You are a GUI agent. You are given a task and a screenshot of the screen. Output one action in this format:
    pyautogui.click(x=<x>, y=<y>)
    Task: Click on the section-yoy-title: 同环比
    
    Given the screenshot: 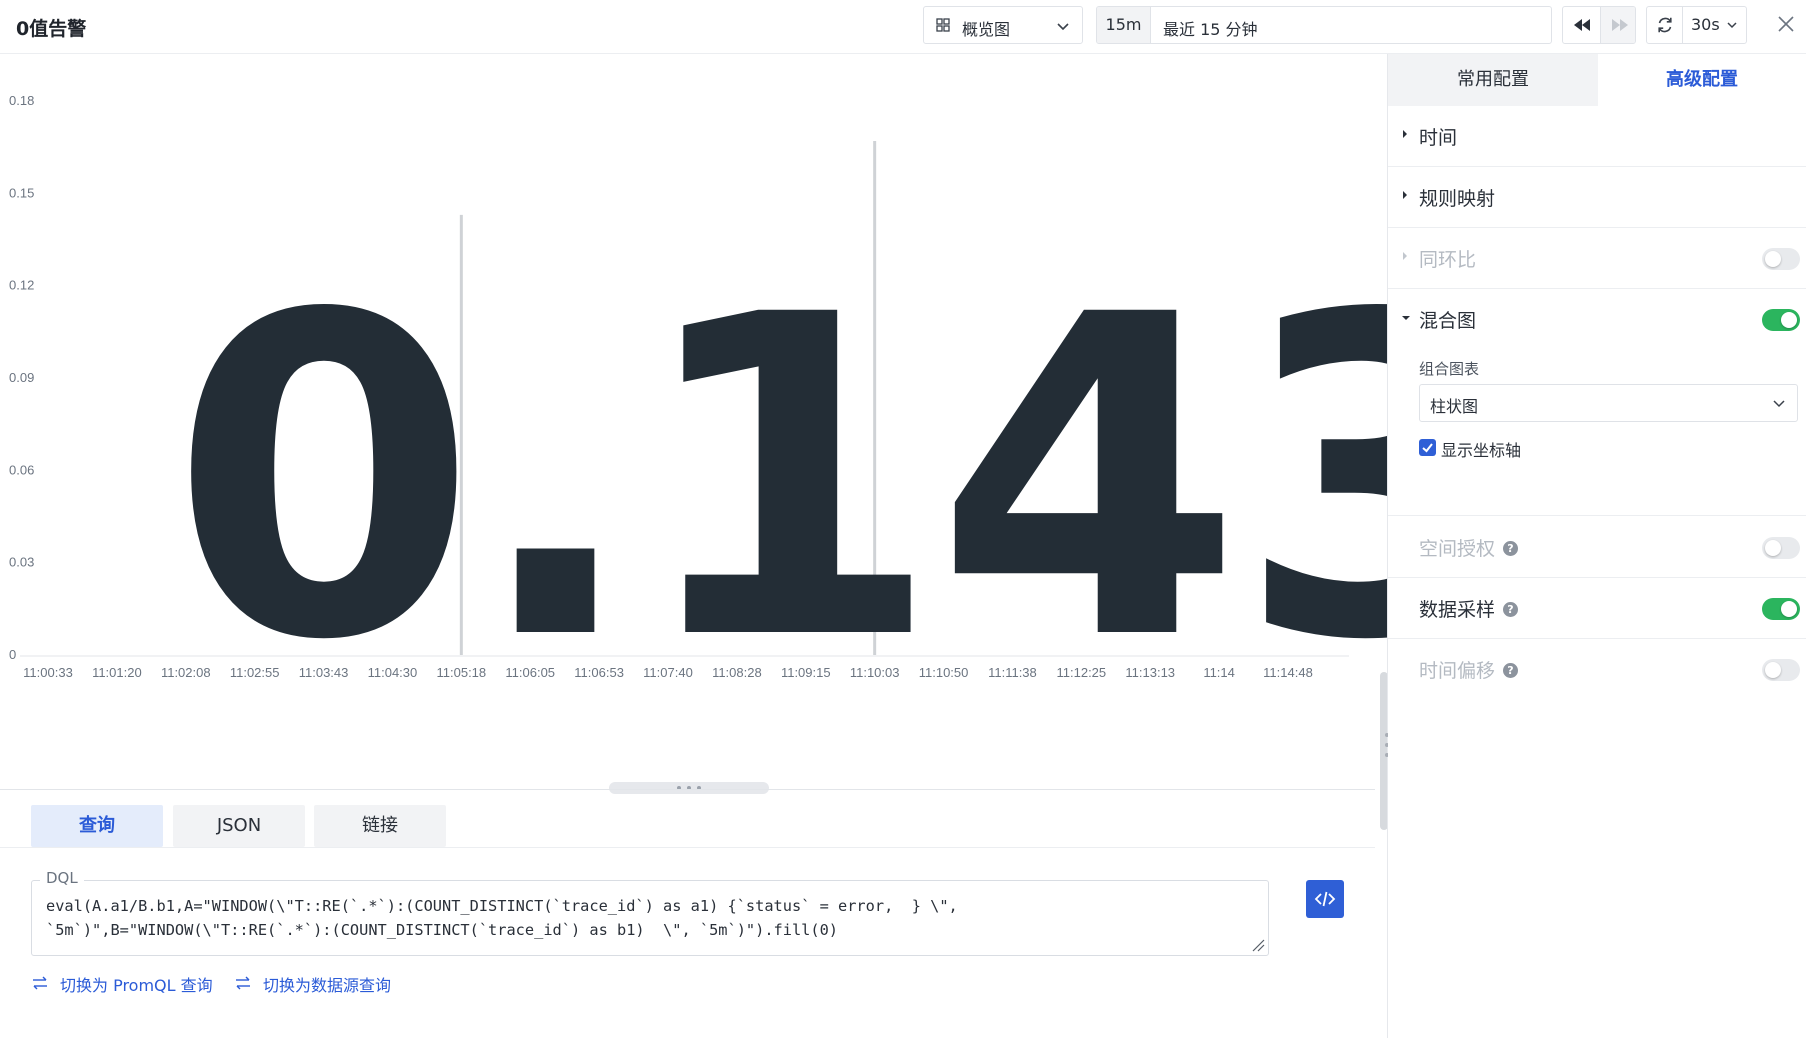 What is the action you would take?
    pyautogui.click(x=1448, y=260)
    